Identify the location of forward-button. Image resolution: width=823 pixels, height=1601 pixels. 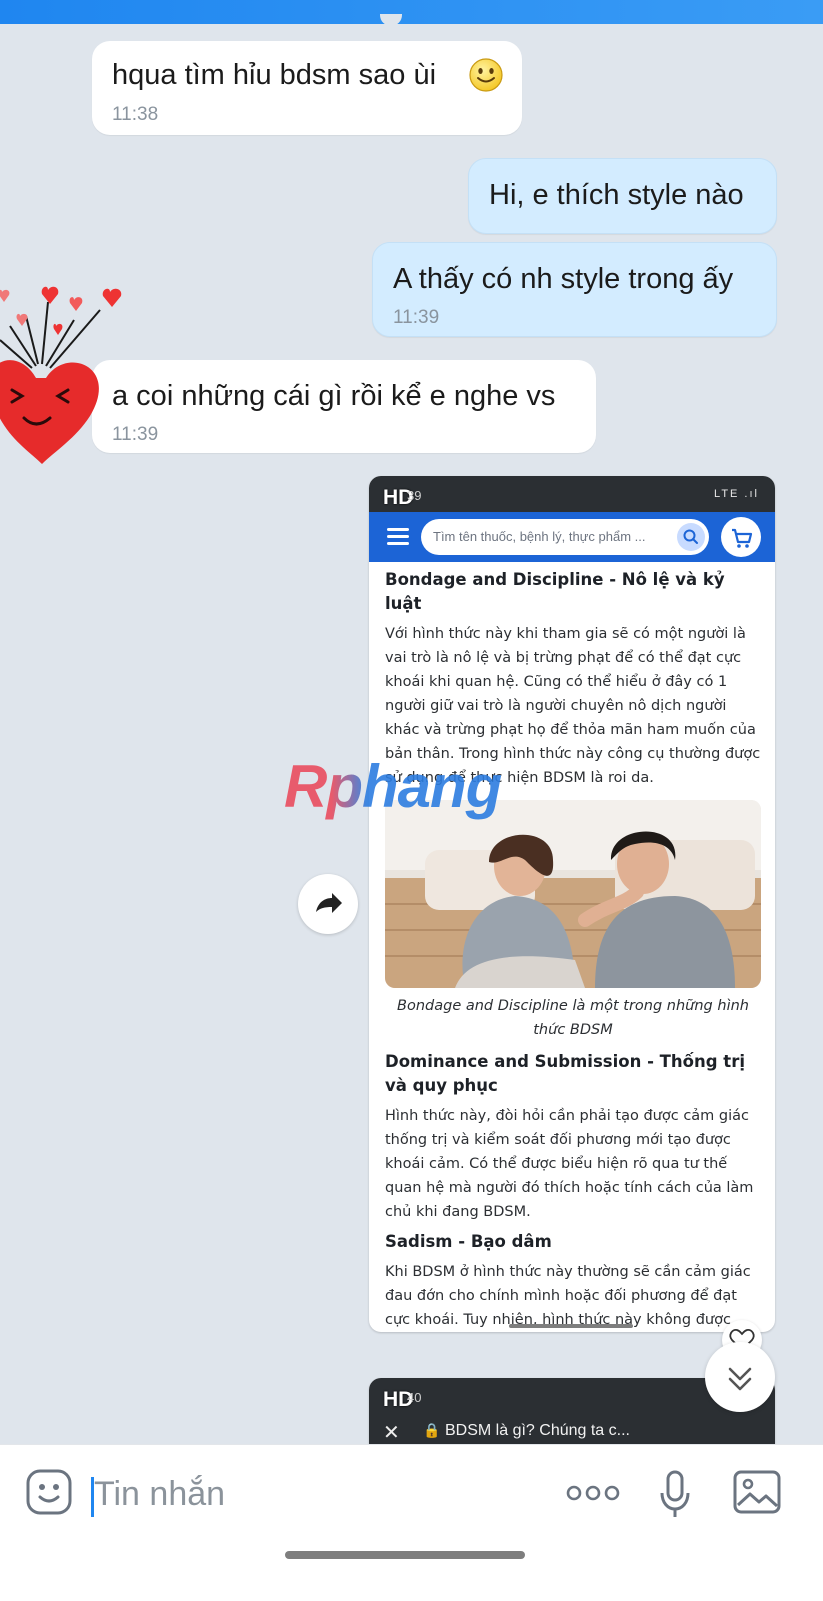
(328, 904).